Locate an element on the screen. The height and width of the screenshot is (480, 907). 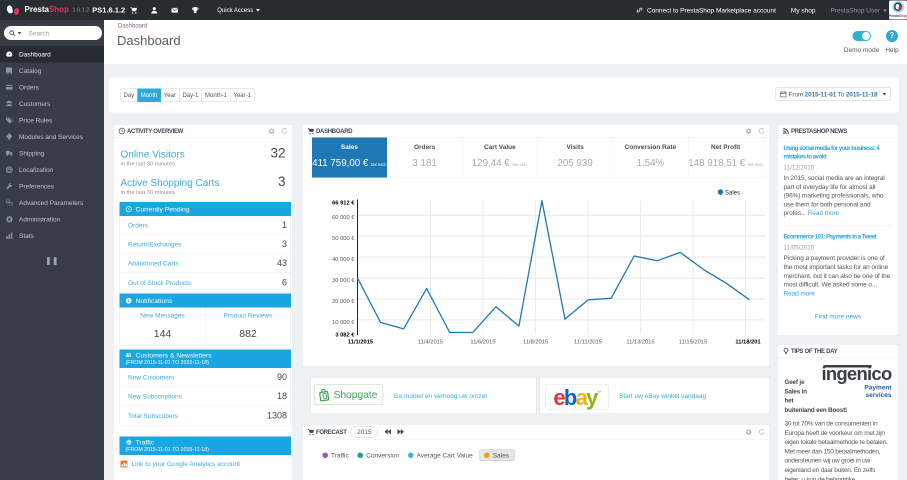
svg-text: 66 912 € is located at coordinates (343, 204).